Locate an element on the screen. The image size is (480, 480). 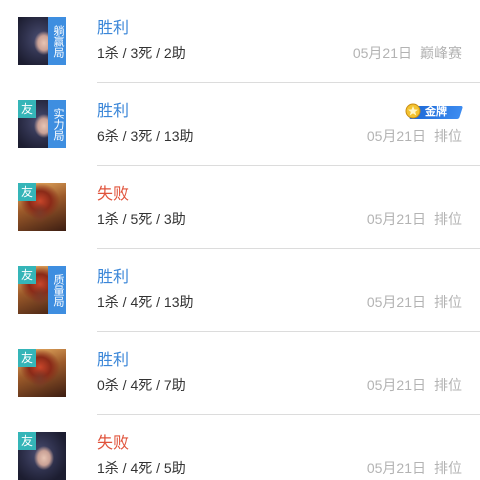
match-row: 友 失败 1杀 / 4死 / 5助 05月21日 排位 is located at coordinates (240, 447).